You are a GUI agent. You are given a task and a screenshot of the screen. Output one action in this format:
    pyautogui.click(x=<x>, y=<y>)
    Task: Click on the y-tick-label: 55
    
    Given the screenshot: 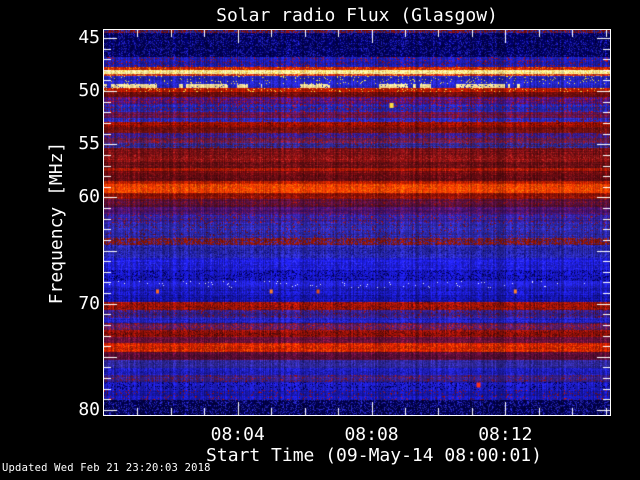 What is the action you would take?
    pyautogui.click(x=89, y=144)
    